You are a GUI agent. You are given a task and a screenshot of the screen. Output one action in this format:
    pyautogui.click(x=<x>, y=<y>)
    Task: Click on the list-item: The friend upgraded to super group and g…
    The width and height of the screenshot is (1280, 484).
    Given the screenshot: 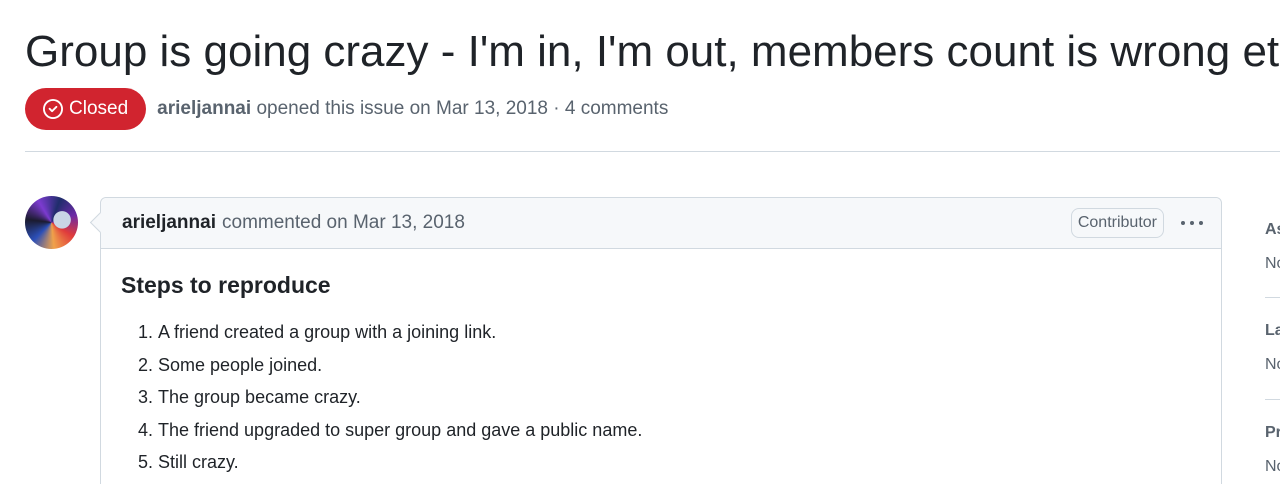 What is the action you would take?
    pyautogui.click(x=679, y=430)
    